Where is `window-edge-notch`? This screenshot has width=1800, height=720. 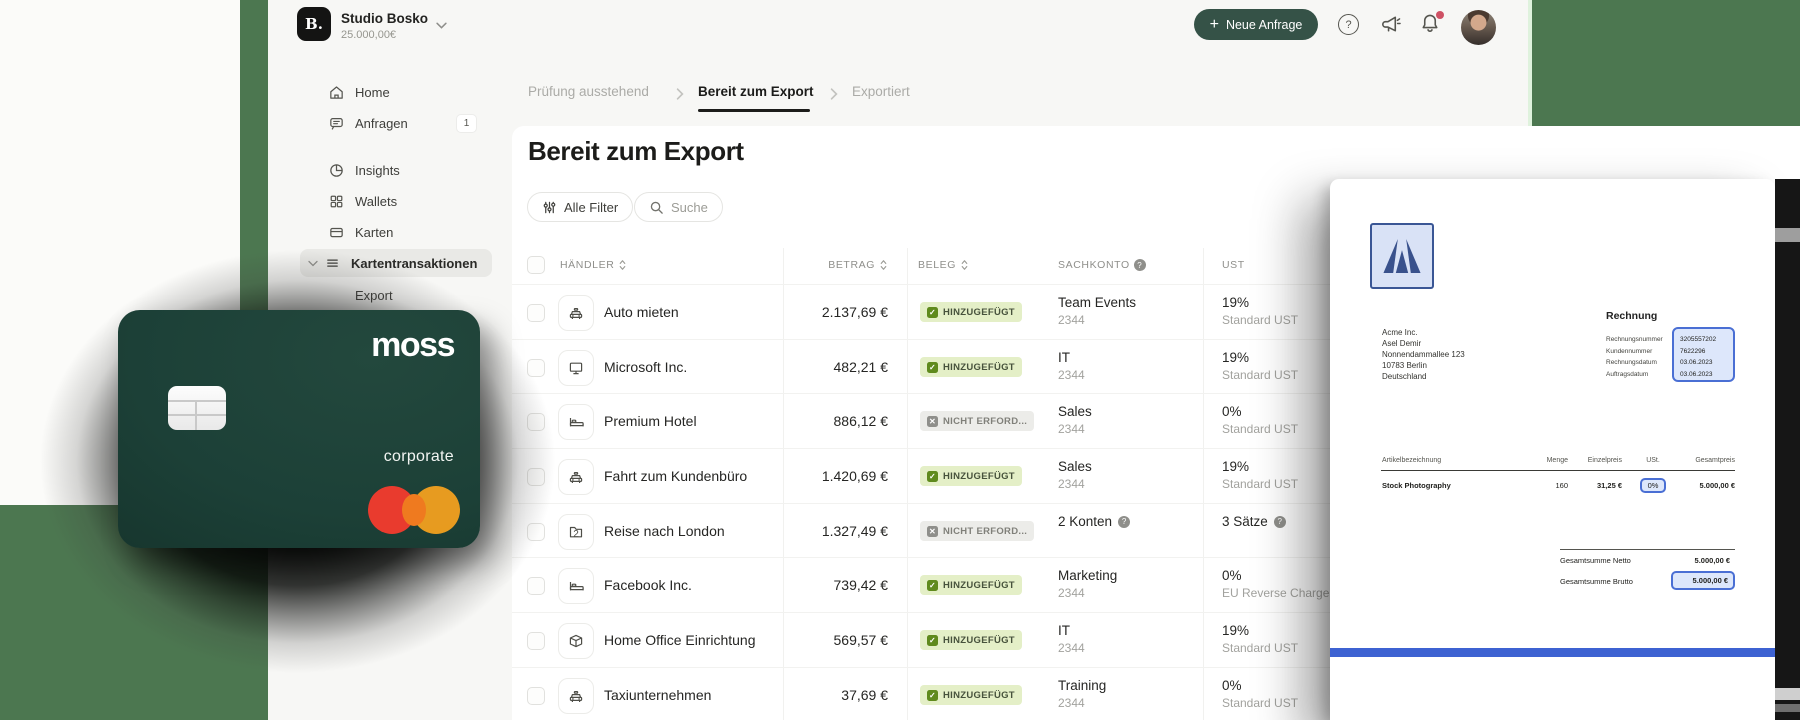
window-edge-notch is located at coordinates (1787, 235).